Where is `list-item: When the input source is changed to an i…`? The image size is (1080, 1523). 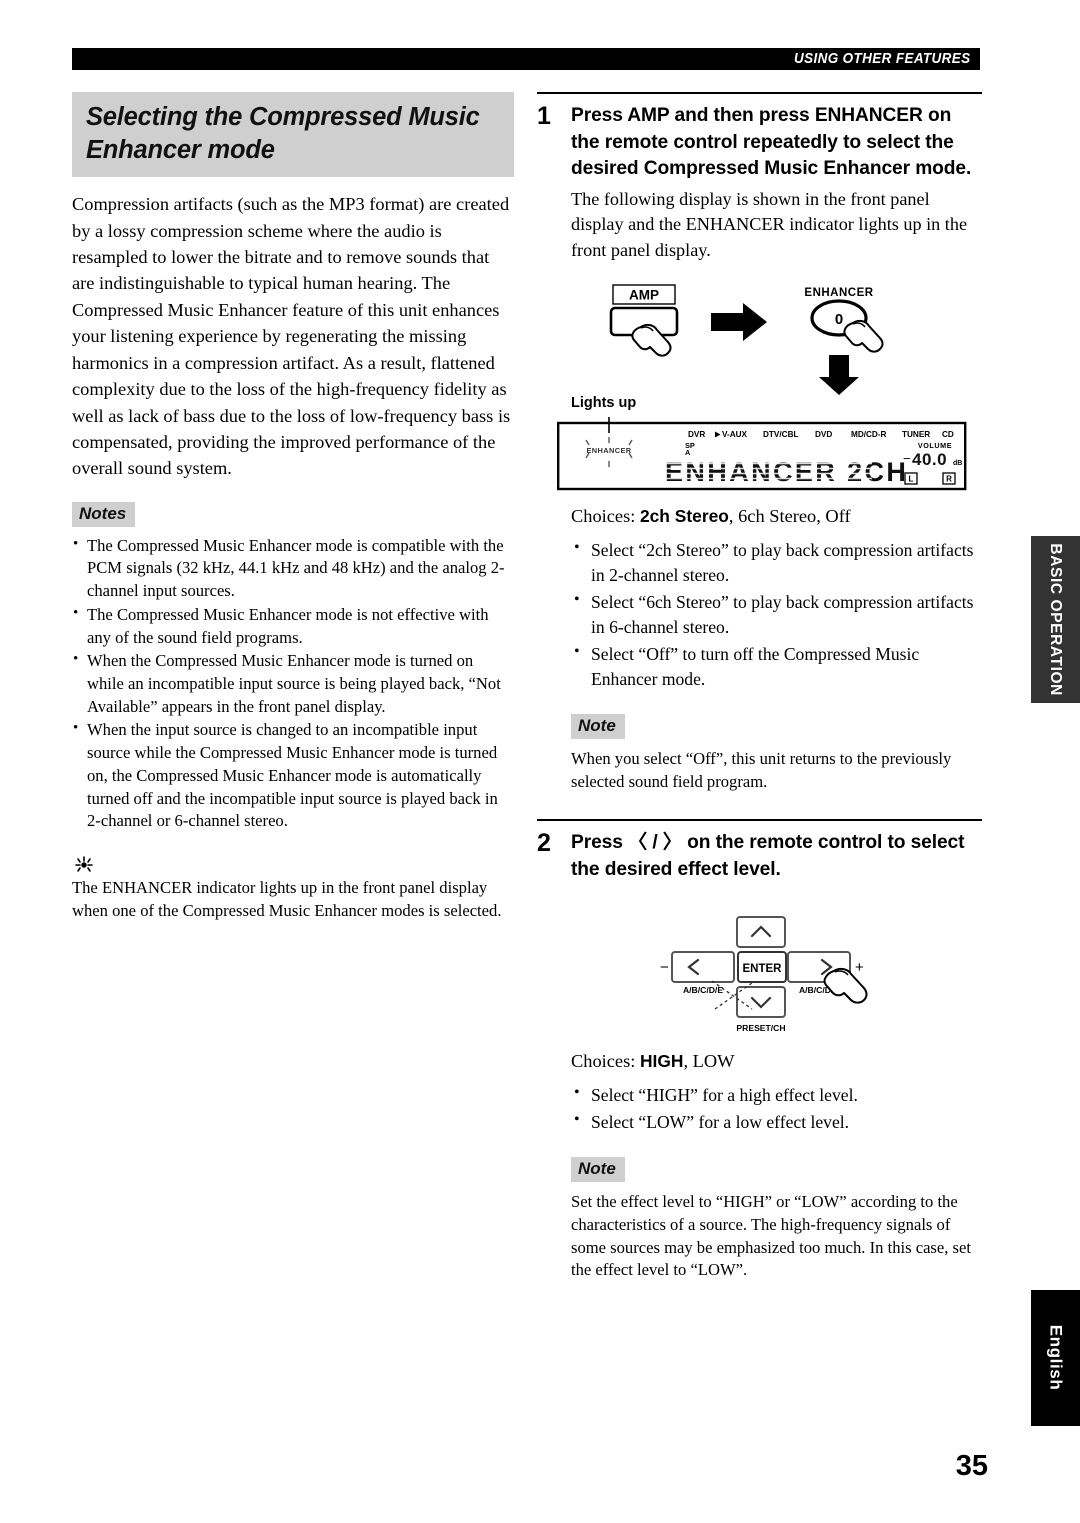 list-item: When the input source is changed to an i… is located at coordinates (293, 775).